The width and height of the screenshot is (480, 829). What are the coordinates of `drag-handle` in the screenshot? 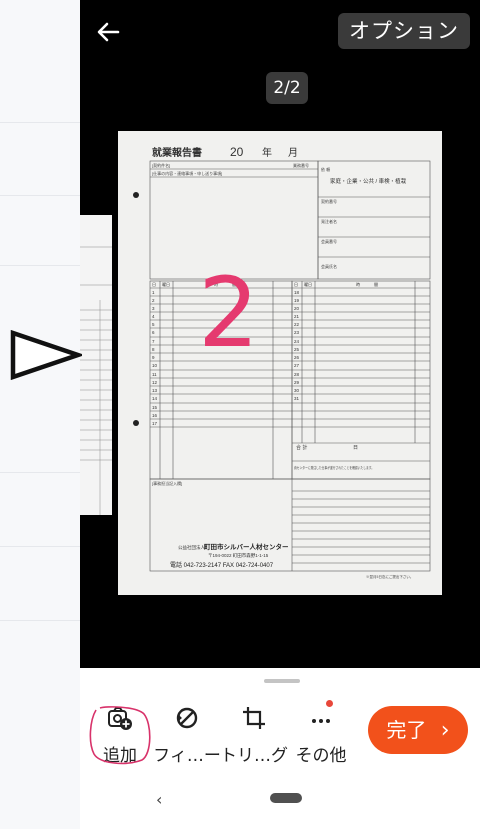 It's located at (282, 681).